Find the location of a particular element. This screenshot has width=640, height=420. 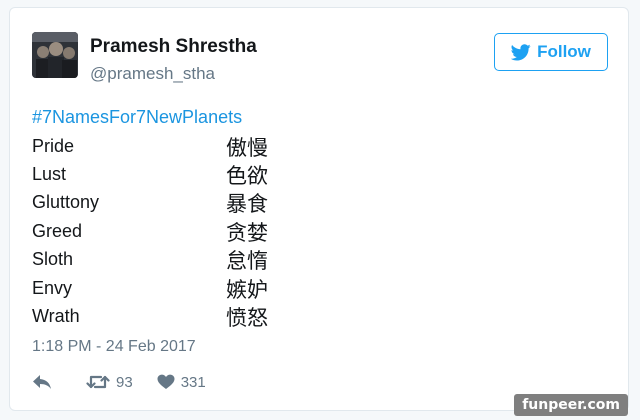

sin-chinese: 怠惰 is located at coordinates (247, 261).